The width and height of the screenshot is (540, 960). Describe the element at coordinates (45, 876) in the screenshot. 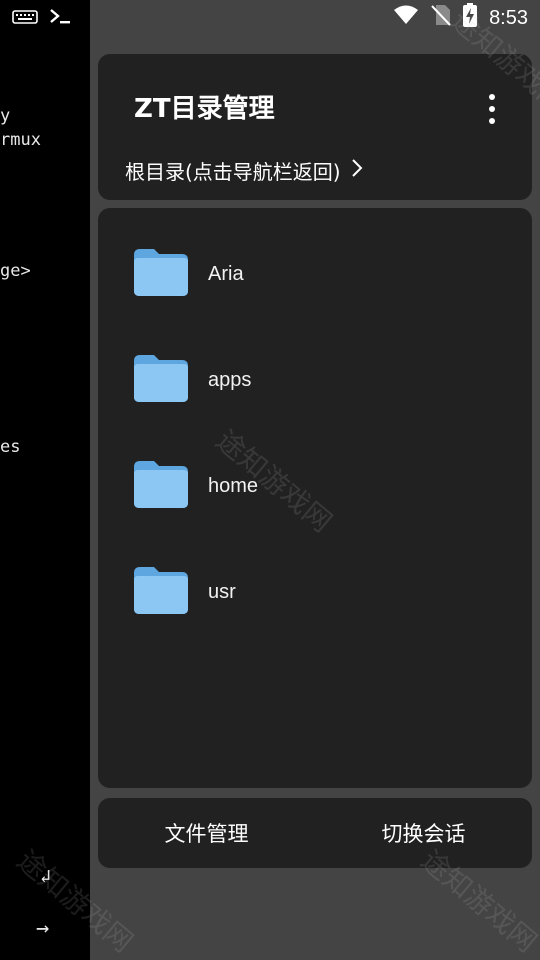

I see `enter-key: ↲` at that location.